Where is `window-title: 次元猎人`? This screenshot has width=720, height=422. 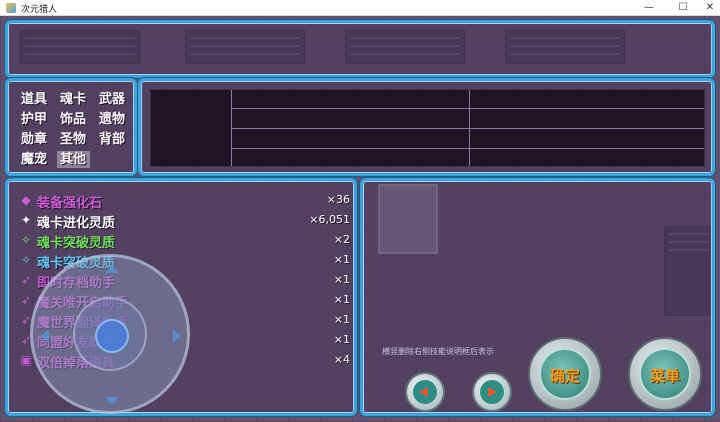 window-title: 次元猎人 is located at coordinates (39, 10).